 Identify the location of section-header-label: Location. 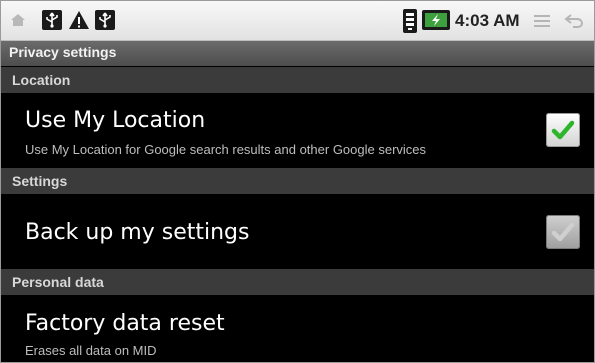
(41, 80).